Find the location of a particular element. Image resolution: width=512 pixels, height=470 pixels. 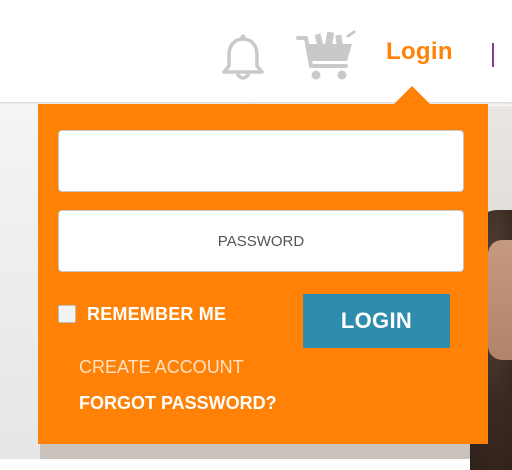

create-account-link: CREATE ACCOUNT is located at coordinates (161, 367).